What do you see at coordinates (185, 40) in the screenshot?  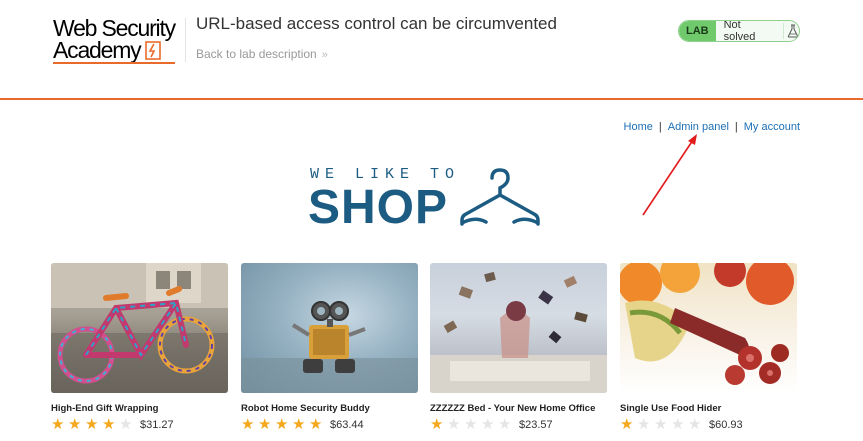 I see `header-divider` at bounding box center [185, 40].